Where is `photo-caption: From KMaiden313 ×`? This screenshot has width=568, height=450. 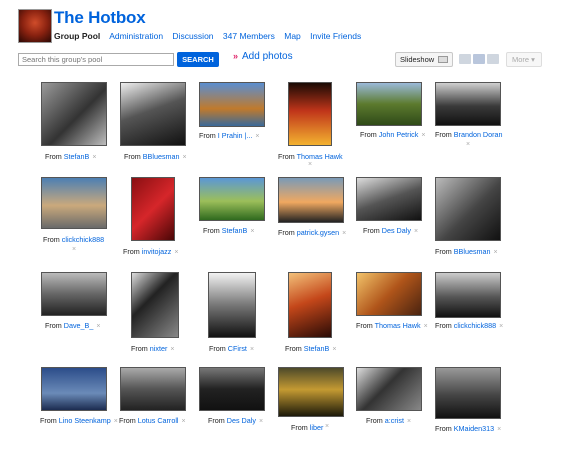 photo-caption: From KMaiden313 × is located at coordinates (468, 428).